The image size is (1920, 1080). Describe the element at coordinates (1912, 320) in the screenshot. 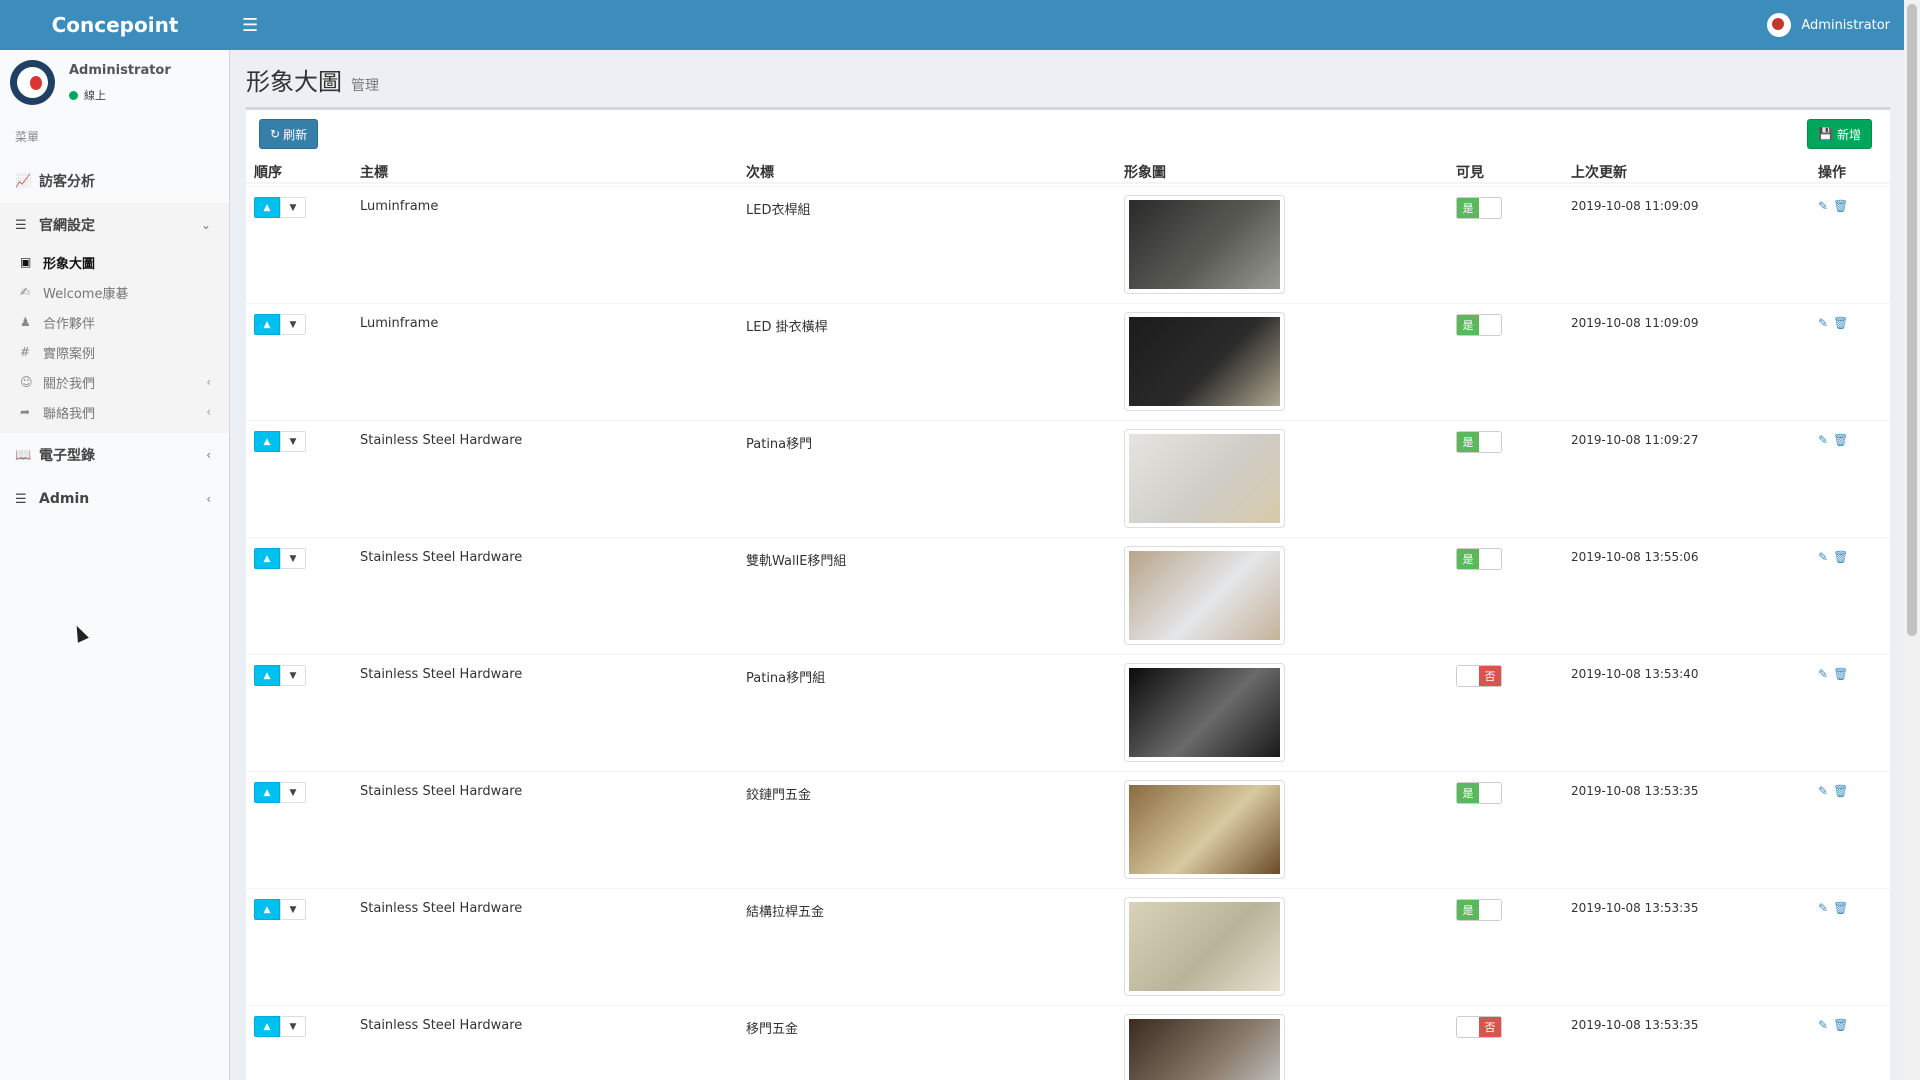

I see `scrollbar-thumb` at that location.